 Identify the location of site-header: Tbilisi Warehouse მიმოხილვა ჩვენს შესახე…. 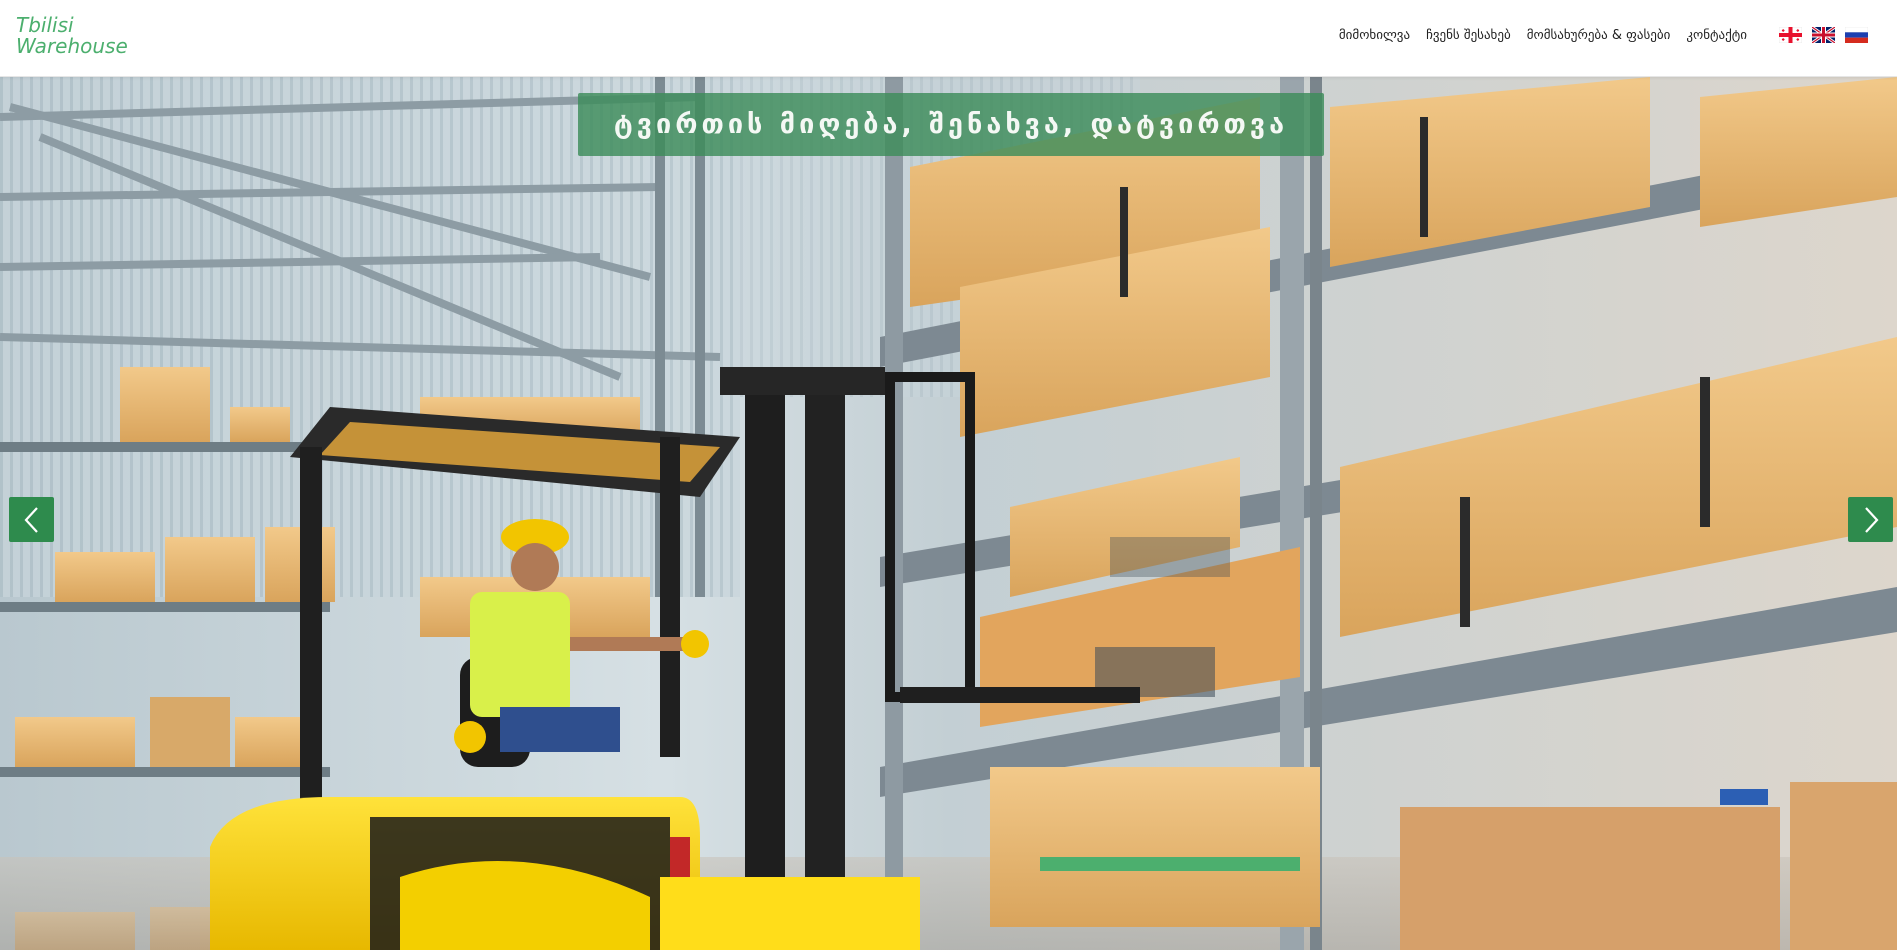
(948, 38).